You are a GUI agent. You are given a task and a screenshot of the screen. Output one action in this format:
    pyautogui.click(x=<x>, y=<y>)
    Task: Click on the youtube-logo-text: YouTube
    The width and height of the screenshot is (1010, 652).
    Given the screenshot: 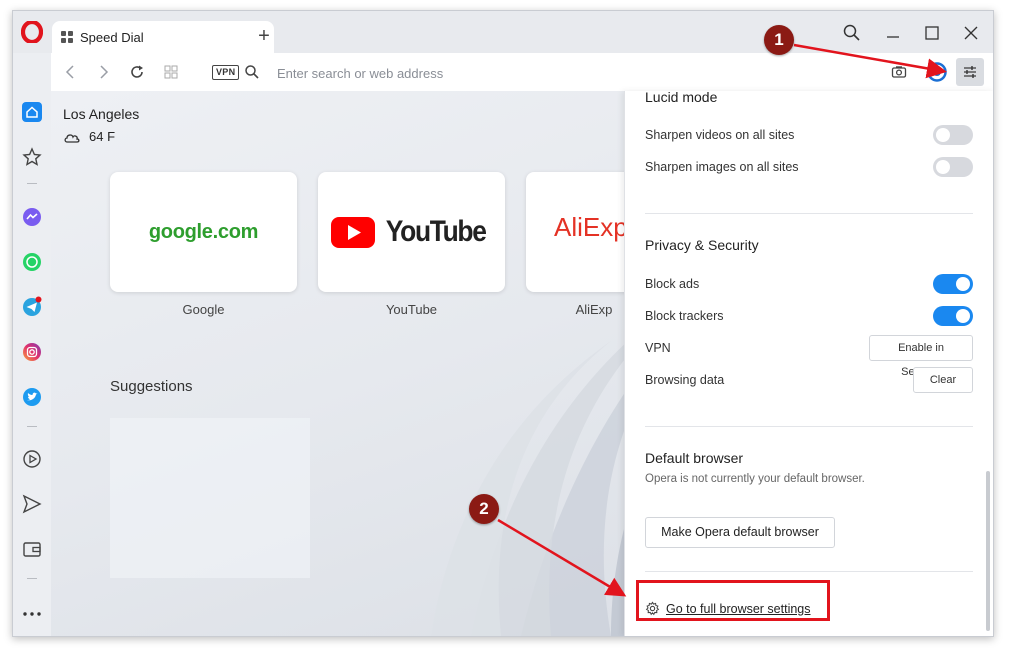 What is the action you would take?
    pyautogui.click(x=436, y=231)
    